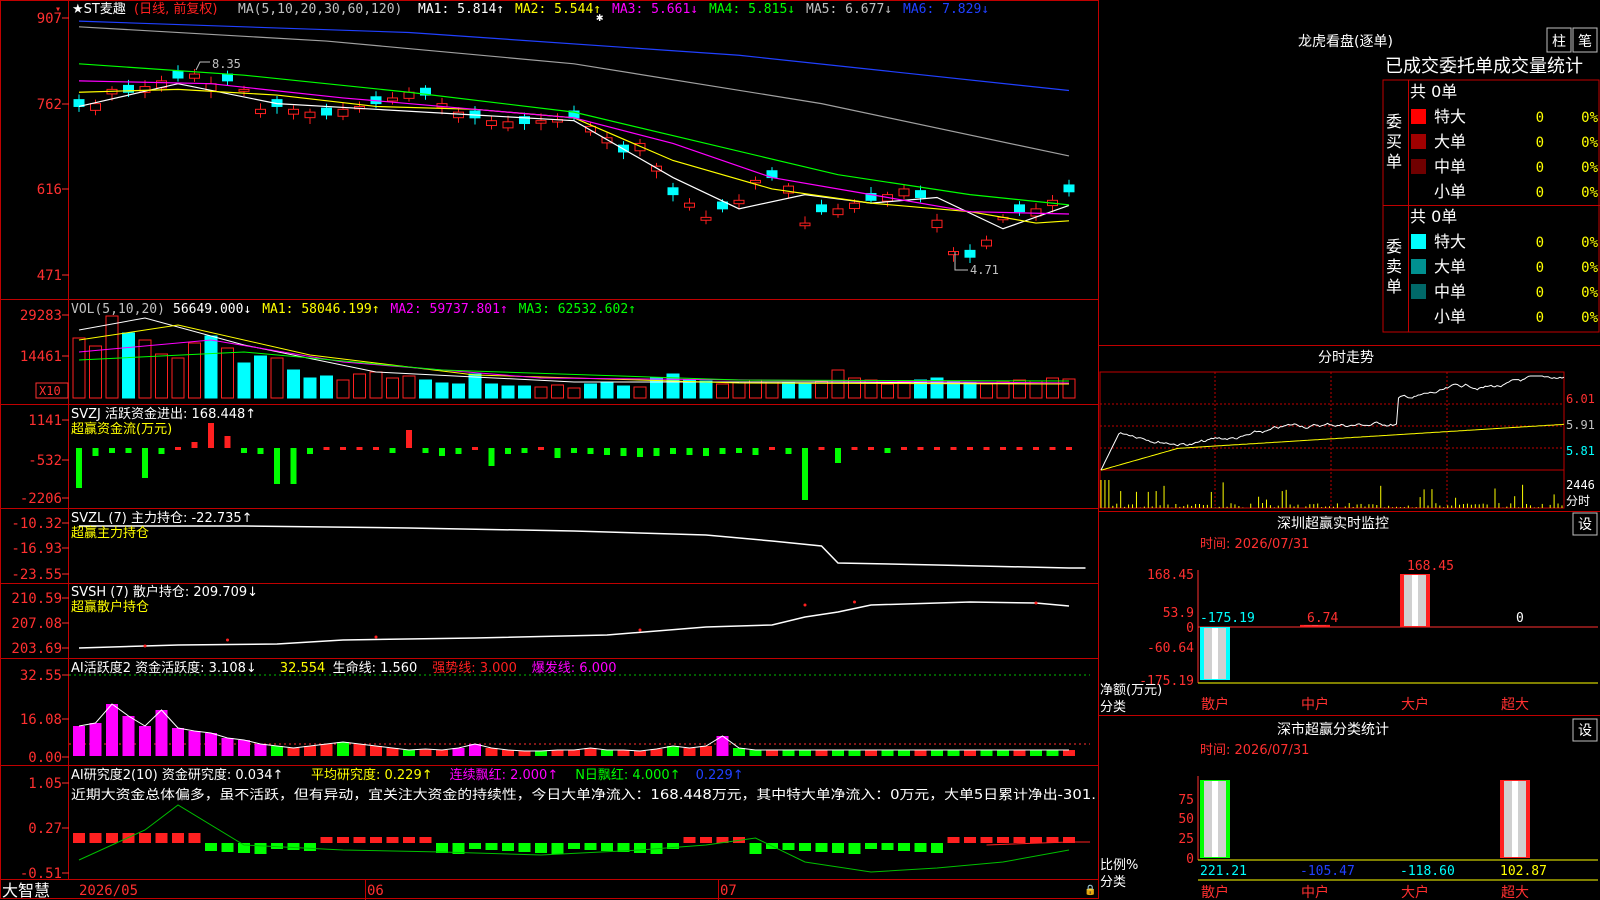 Image resolution: width=1600 pixels, height=900 pixels. What do you see at coordinates (1523, 871) in the screenshot?
I see `sz-class-value-label: 102.87` at bounding box center [1523, 871].